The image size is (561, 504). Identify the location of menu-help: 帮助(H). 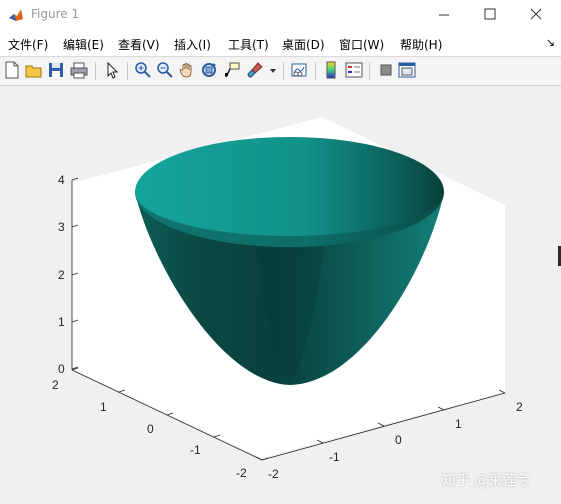
(421, 44).